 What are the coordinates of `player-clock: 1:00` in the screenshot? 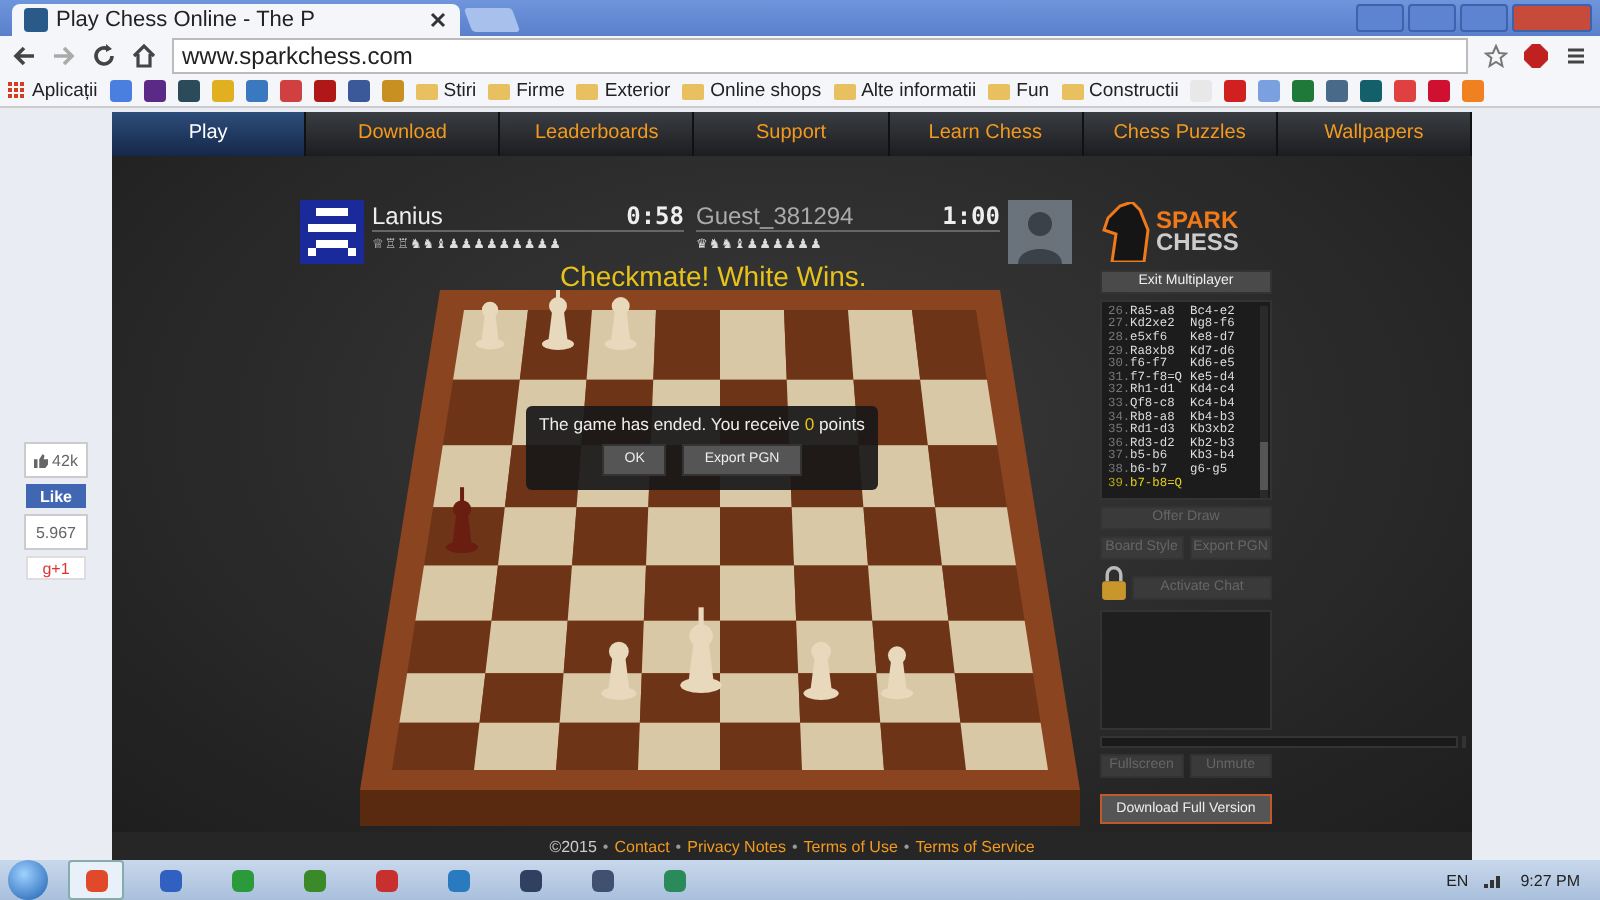 It's located at (971, 215).